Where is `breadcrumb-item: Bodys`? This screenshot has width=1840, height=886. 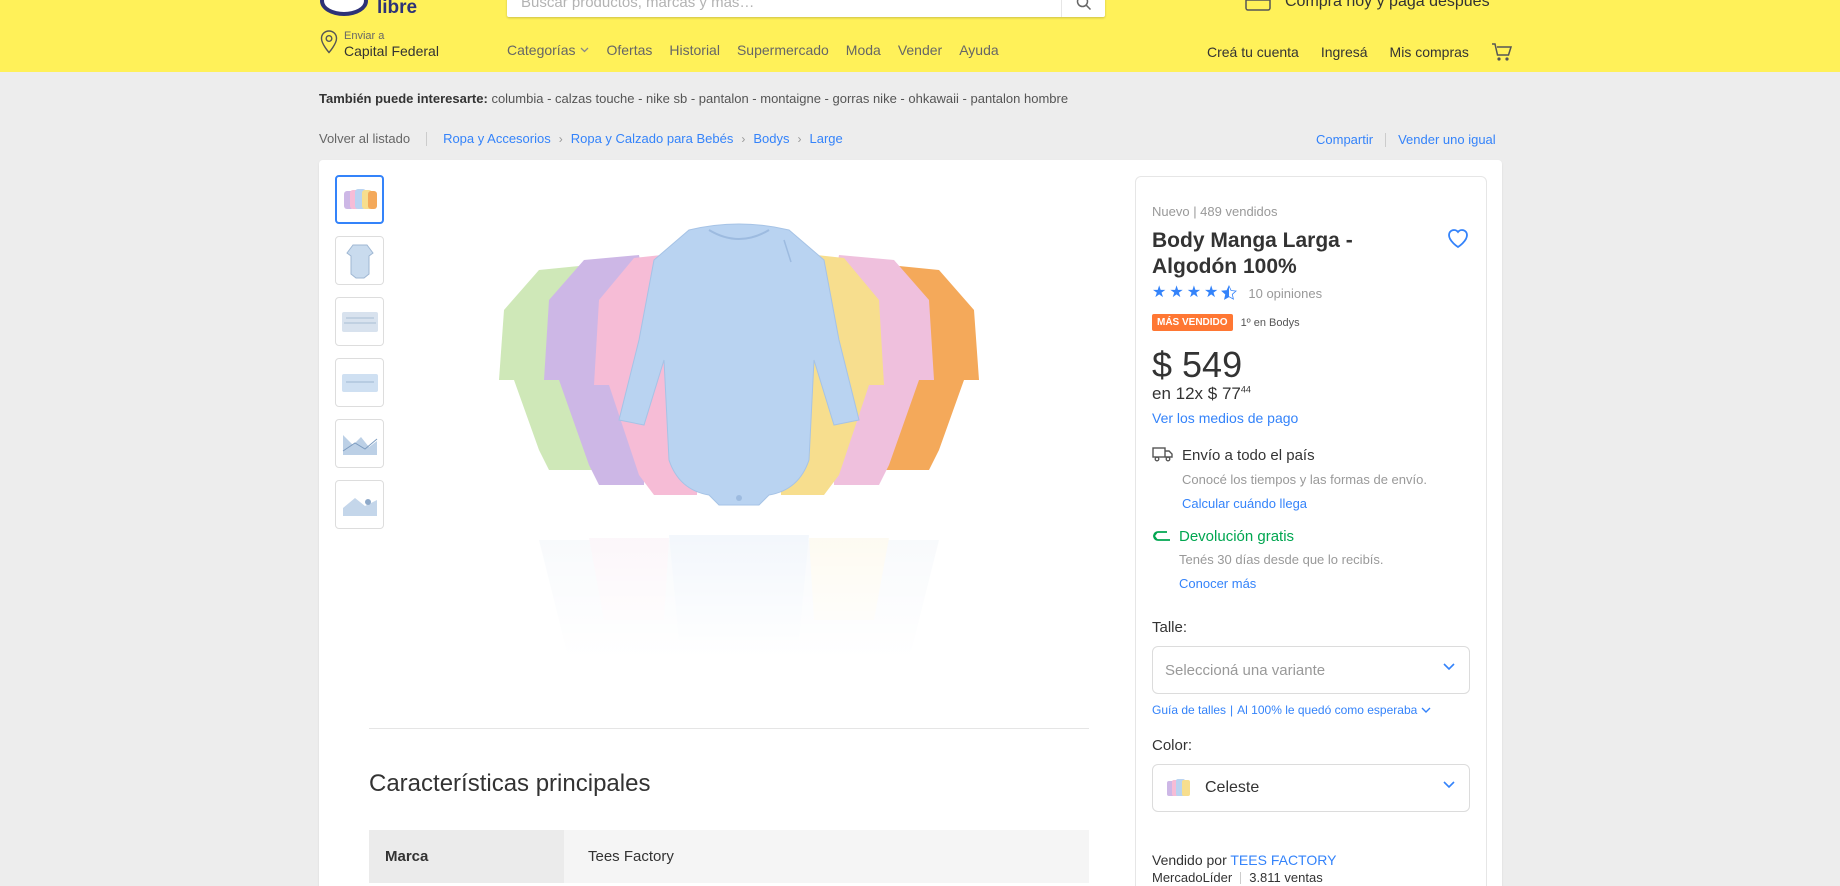
breadcrumb-item: Bodys is located at coordinates (771, 138).